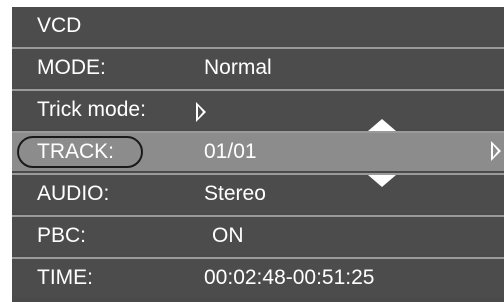  I want to click on mode-label: MODE:, so click(71, 67).